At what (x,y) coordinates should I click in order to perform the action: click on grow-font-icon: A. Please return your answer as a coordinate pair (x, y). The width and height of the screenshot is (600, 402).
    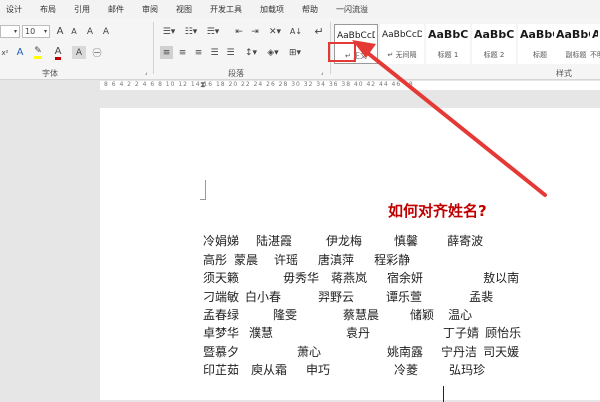
    Looking at the image, I should click on (60, 31).